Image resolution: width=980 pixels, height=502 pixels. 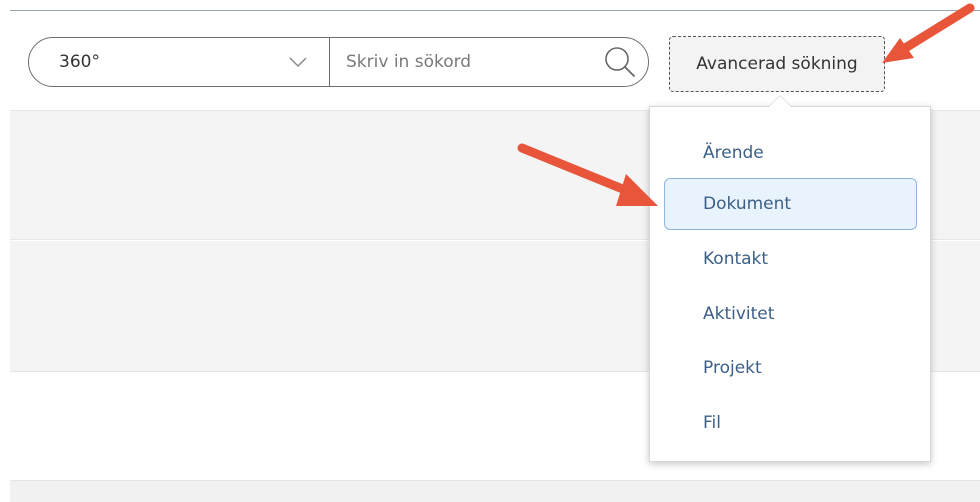 I want to click on menu-item-kontakt: Kontakt, so click(x=790, y=259).